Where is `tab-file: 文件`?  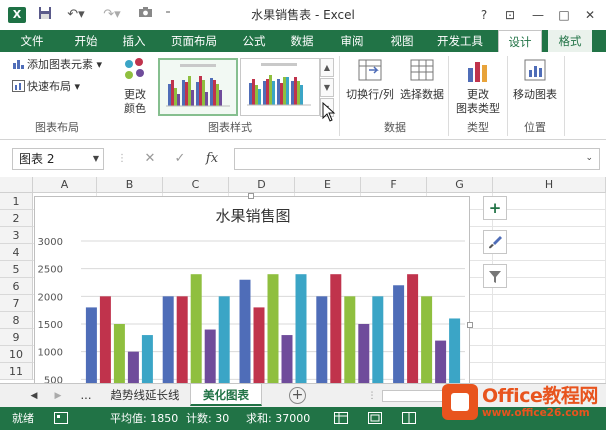
tab-file: 文件 is located at coordinates (32, 41).